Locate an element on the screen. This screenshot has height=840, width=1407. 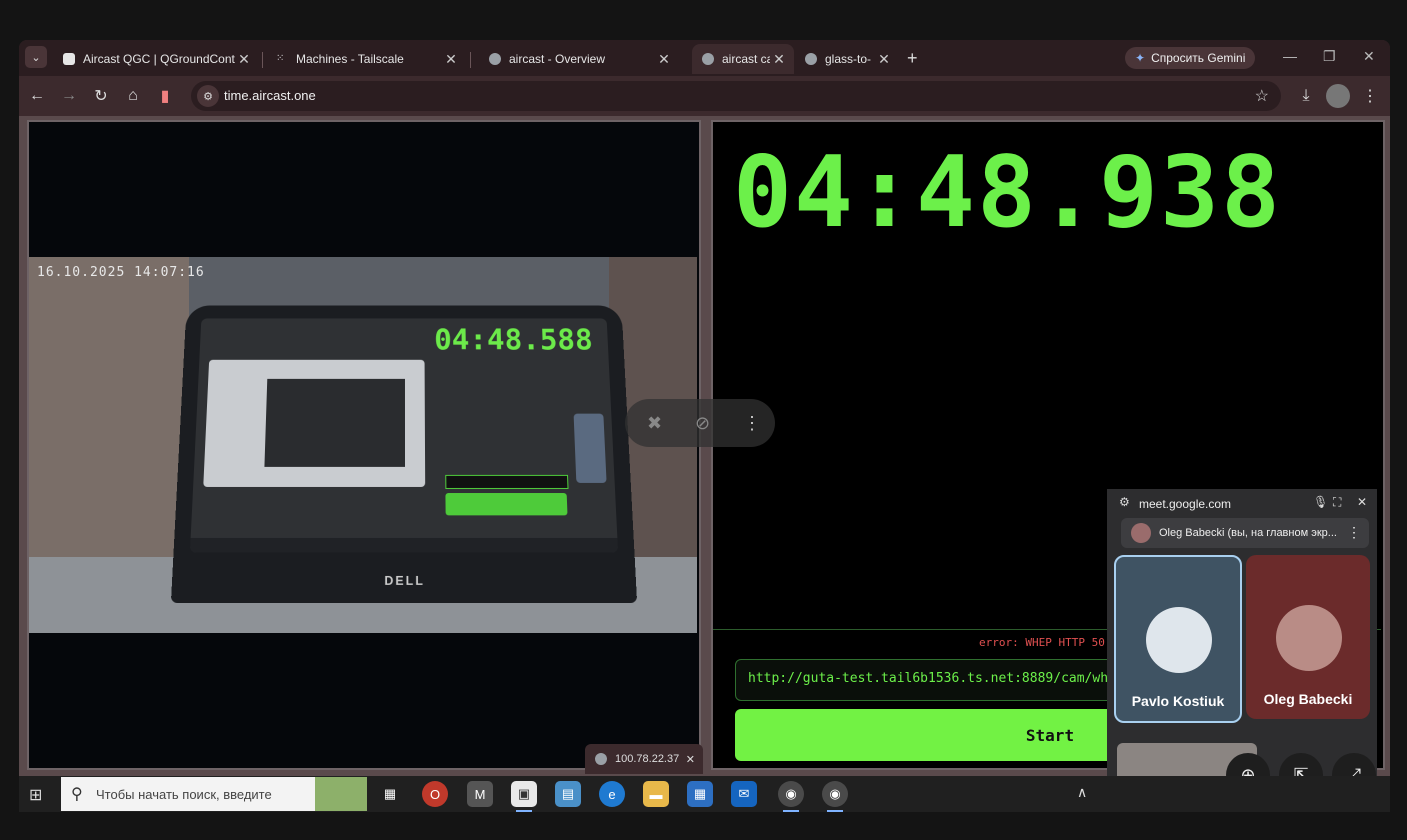
home-icon: ⌂ is located at coordinates (133, 96).